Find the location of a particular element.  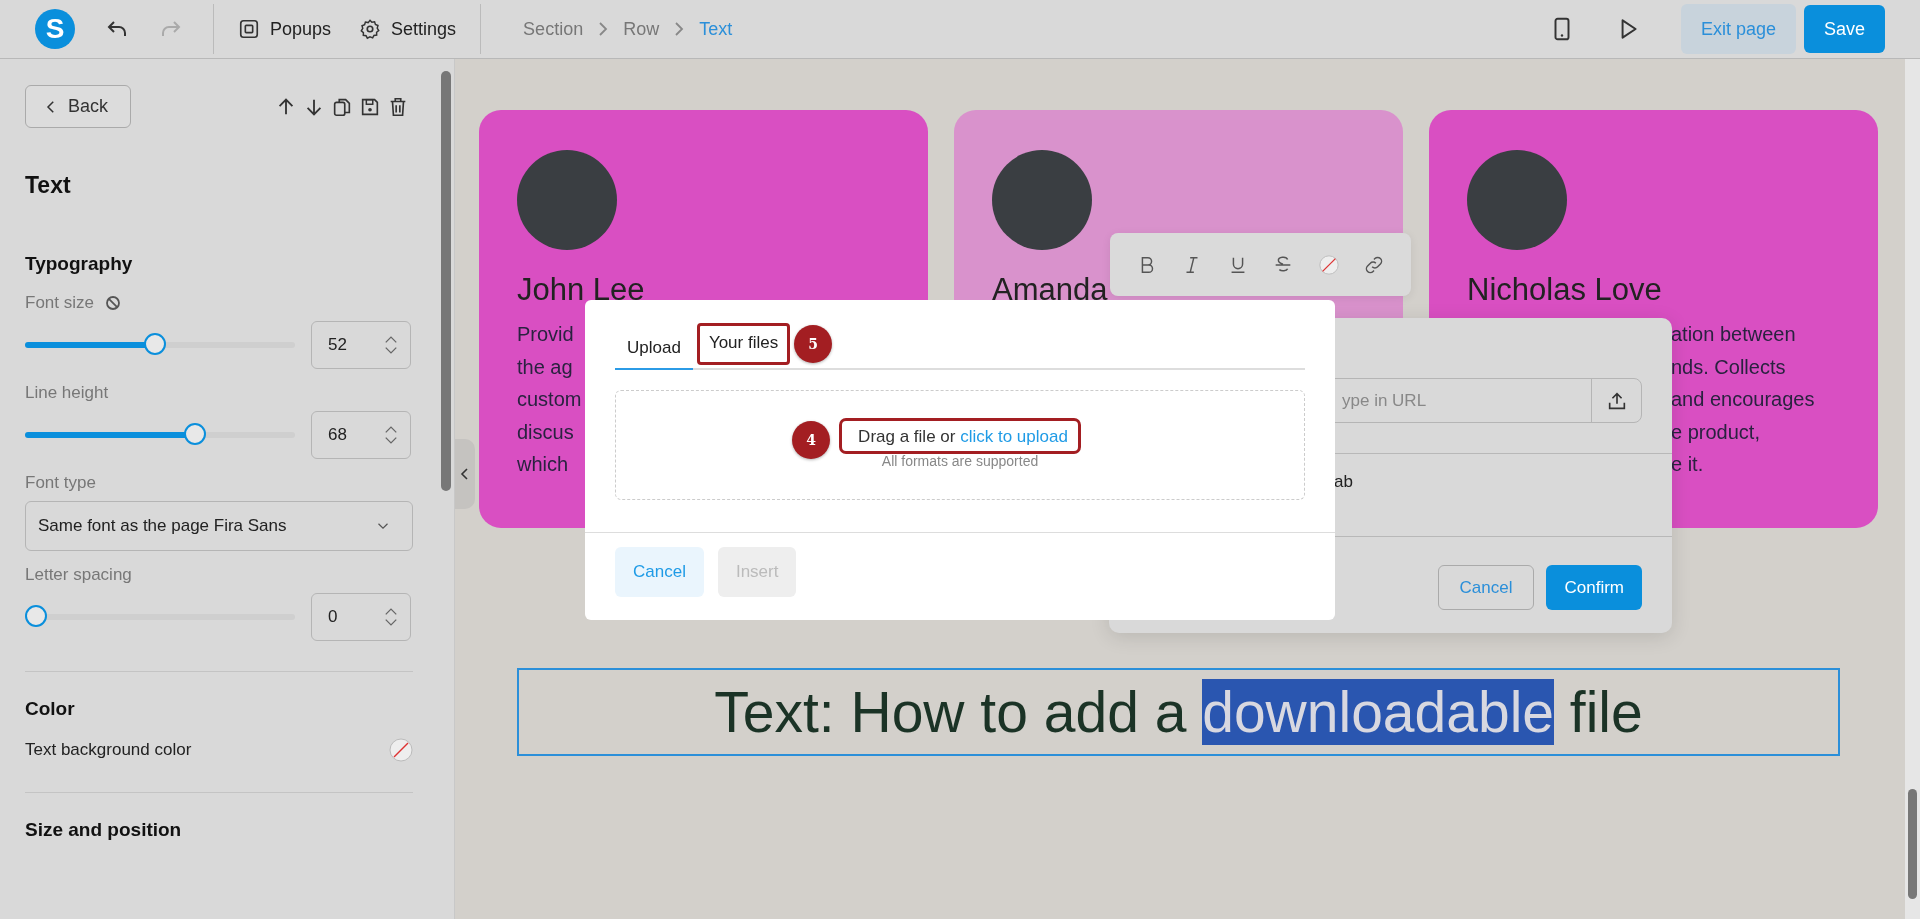

card-text: and encourages is located at coordinates (1743, 399).